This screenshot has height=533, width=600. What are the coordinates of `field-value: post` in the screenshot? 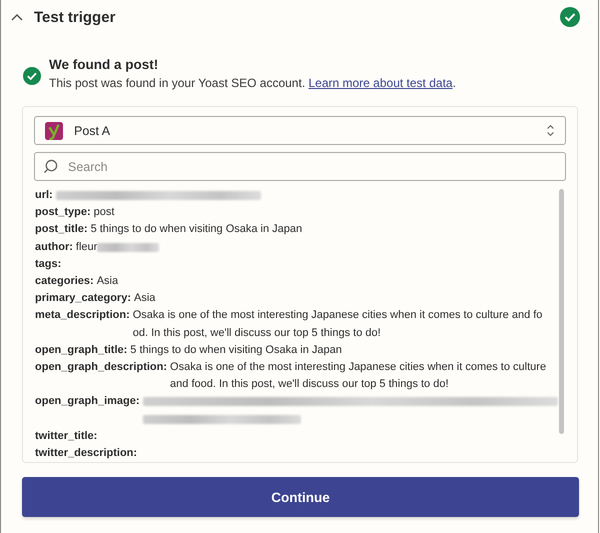 It's located at (104, 212).